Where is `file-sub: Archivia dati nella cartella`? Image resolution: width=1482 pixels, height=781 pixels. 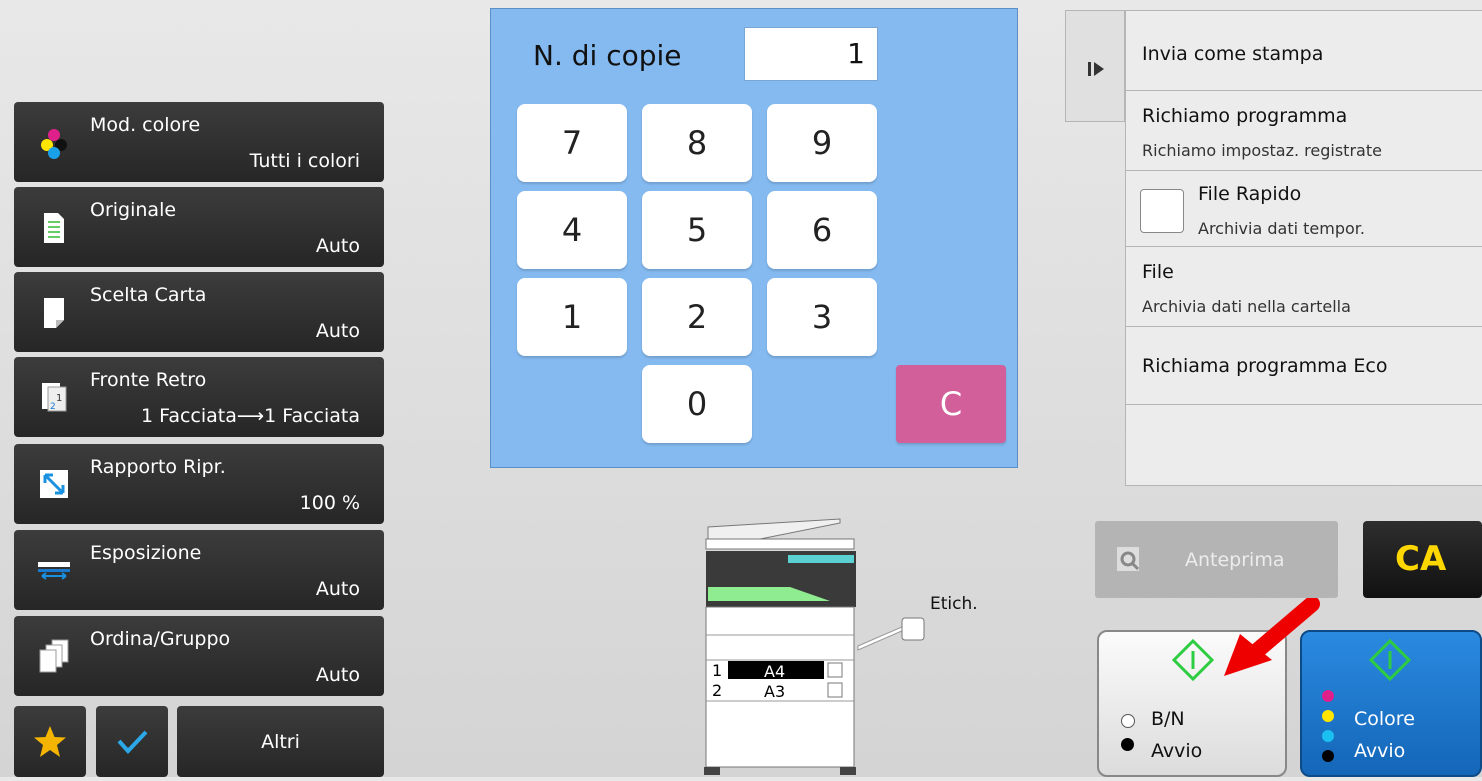 file-sub: Archivia dati nella cartella is located at coordinates (1246, 306).